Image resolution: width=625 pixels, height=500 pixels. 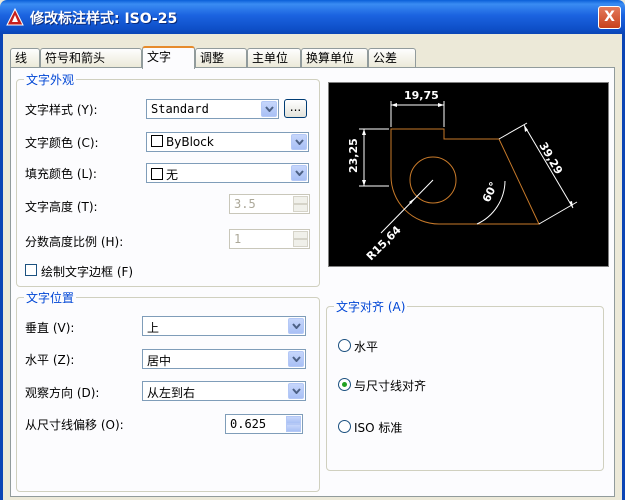 What do you see at coordinates (421, 95) in the screenshot?
I see `dim-top-label: 19,75` at bounding box center [421, 95].